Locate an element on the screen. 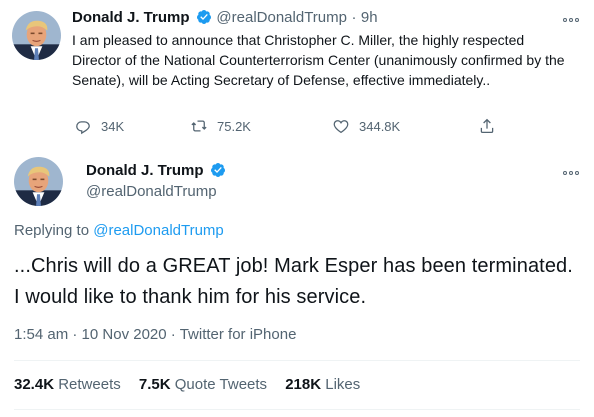 This screenshot has width=594, height=417. reply-button: 34K is located at coordinates (99, 126).